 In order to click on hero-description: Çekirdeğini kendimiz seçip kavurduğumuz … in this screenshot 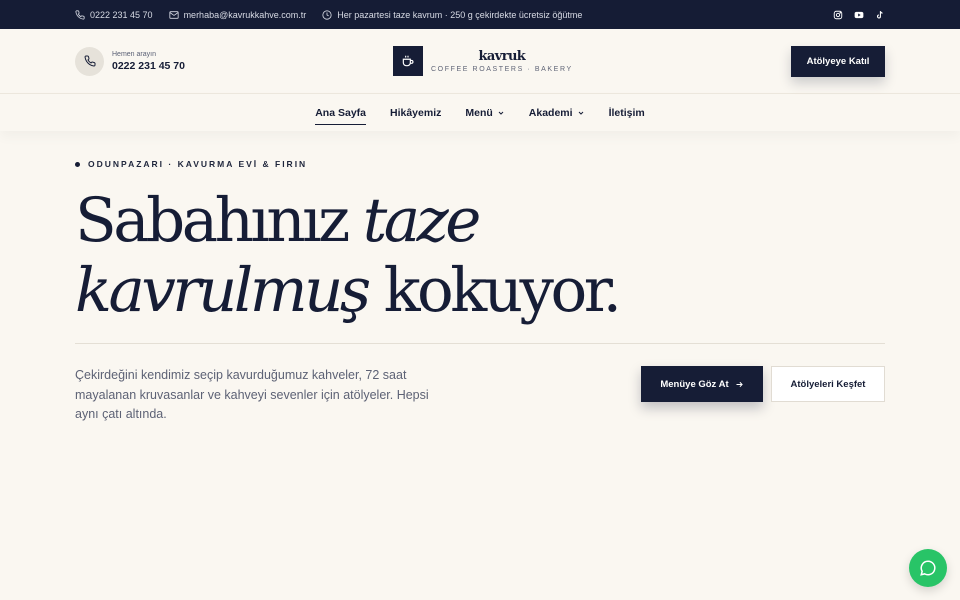, I will do `click(252, 394)`.